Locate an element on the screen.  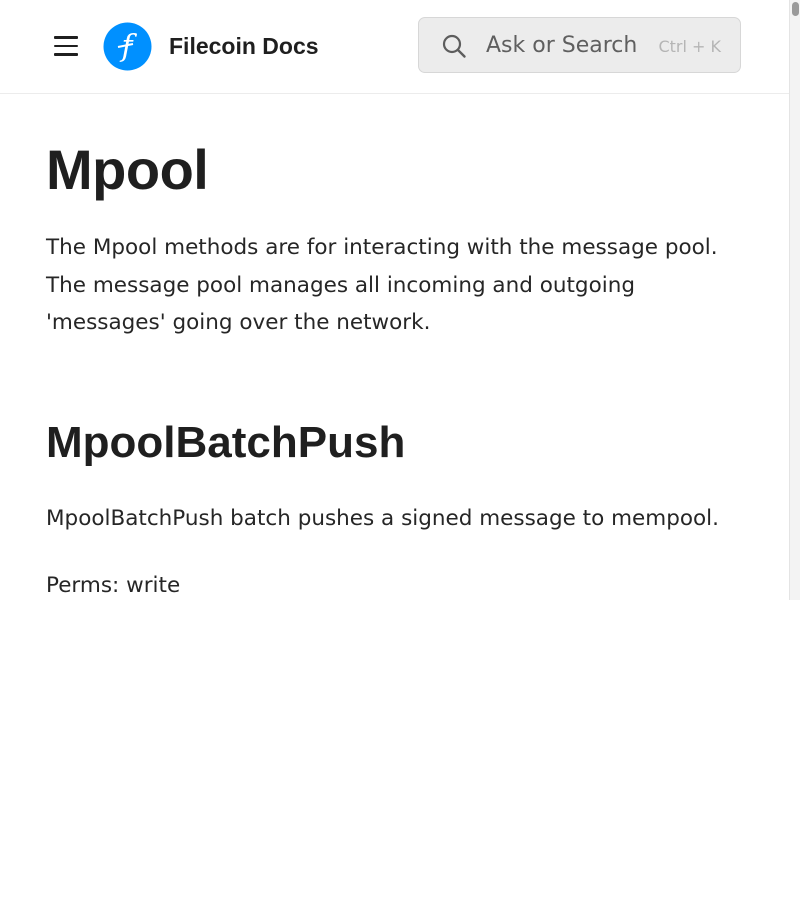
vertical-scrollbar is located at coordinates (794, 300).